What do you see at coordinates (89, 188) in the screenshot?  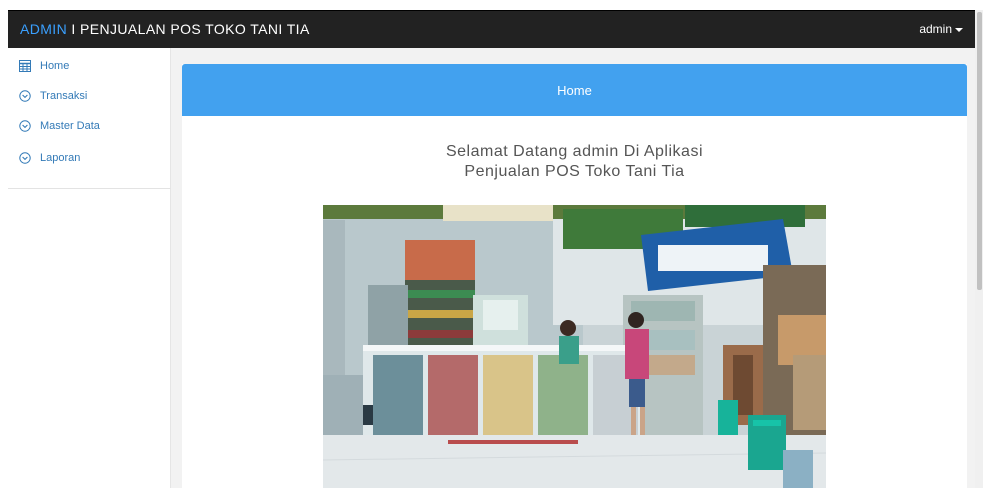 I see `sidebar-divider` at bounding box center [89, 188].